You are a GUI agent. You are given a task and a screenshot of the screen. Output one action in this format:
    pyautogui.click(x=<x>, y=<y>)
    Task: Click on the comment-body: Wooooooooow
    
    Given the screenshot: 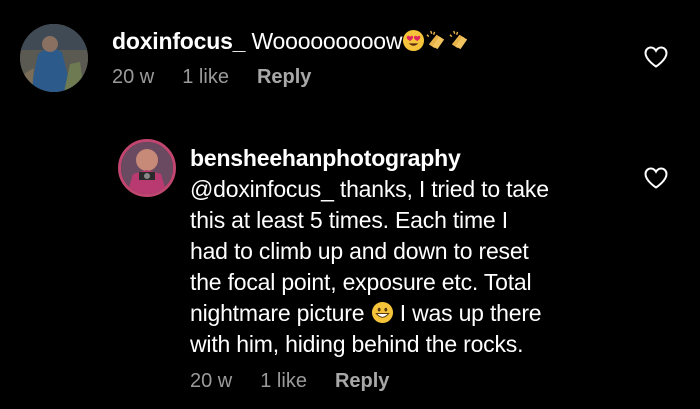 What is the action you would take?
    pyautogui.click(x=327, y=41)
    